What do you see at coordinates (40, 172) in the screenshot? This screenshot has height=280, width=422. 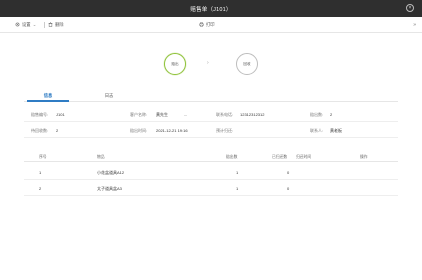 I see `row-index: 1` at bounding box center [40, 172].